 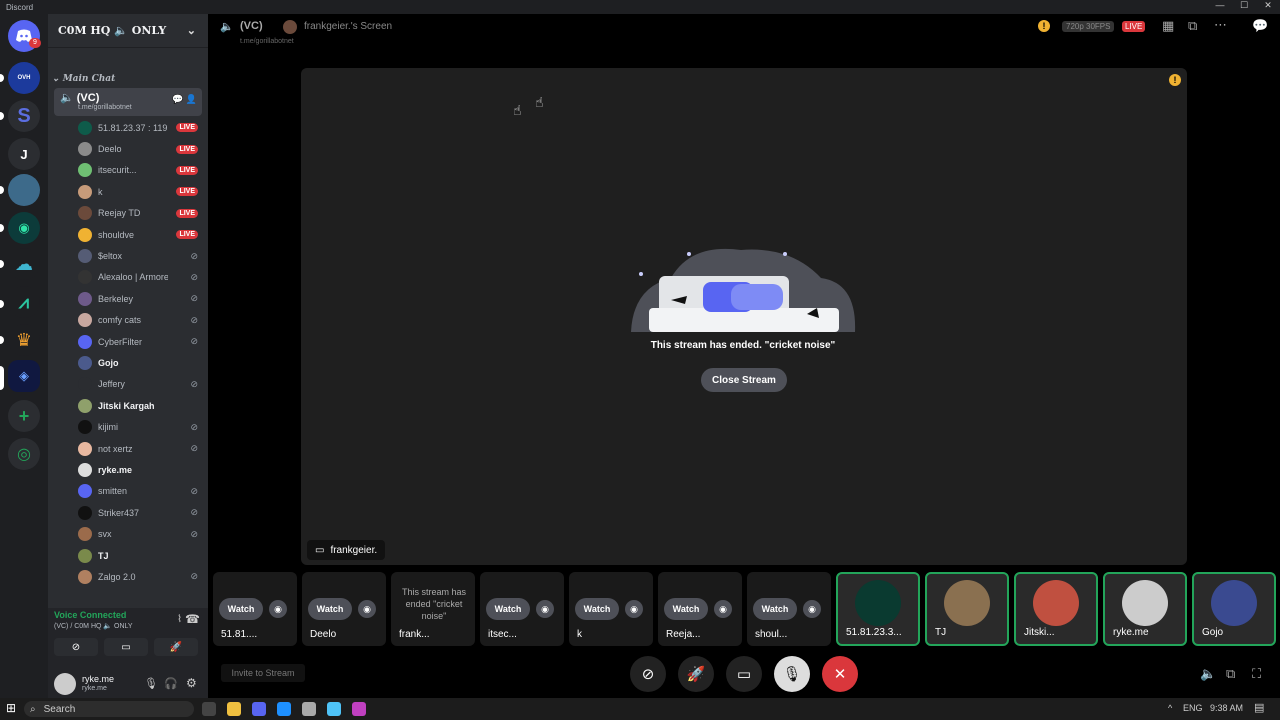 What do you see at coordinates (128, 341) in the screenshot?
I see `voice-member: CyberFilter ⊘` at bounding box center [128, 341].